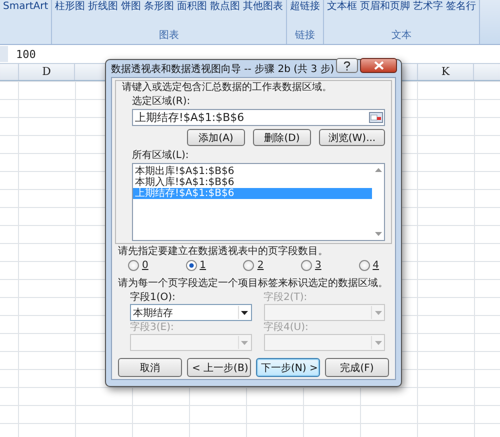 Image resolution: width=500 pixels, height=437 pixels. Describe the element at coordinates (150, 367) in the screenshot. I see `dialog-button: 取消` at that location.